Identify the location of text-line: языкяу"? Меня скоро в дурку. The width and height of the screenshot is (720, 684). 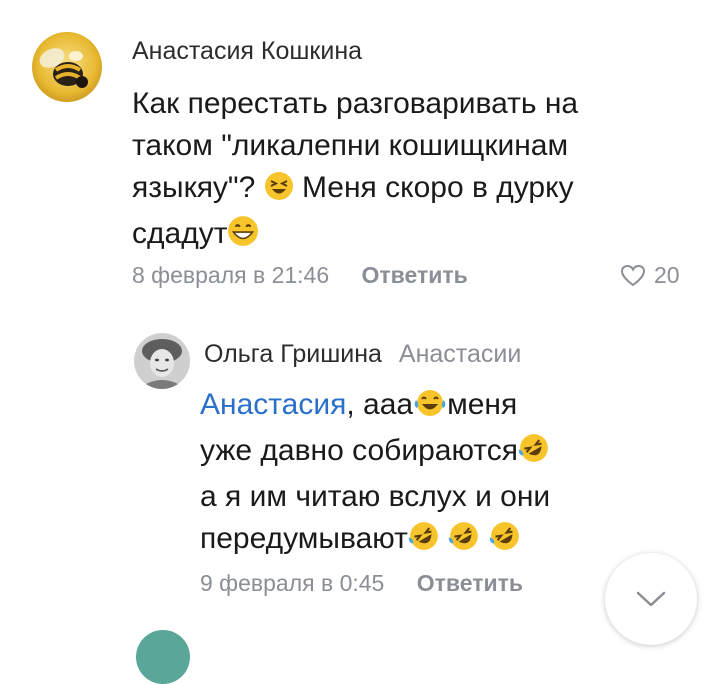
(355, 190).